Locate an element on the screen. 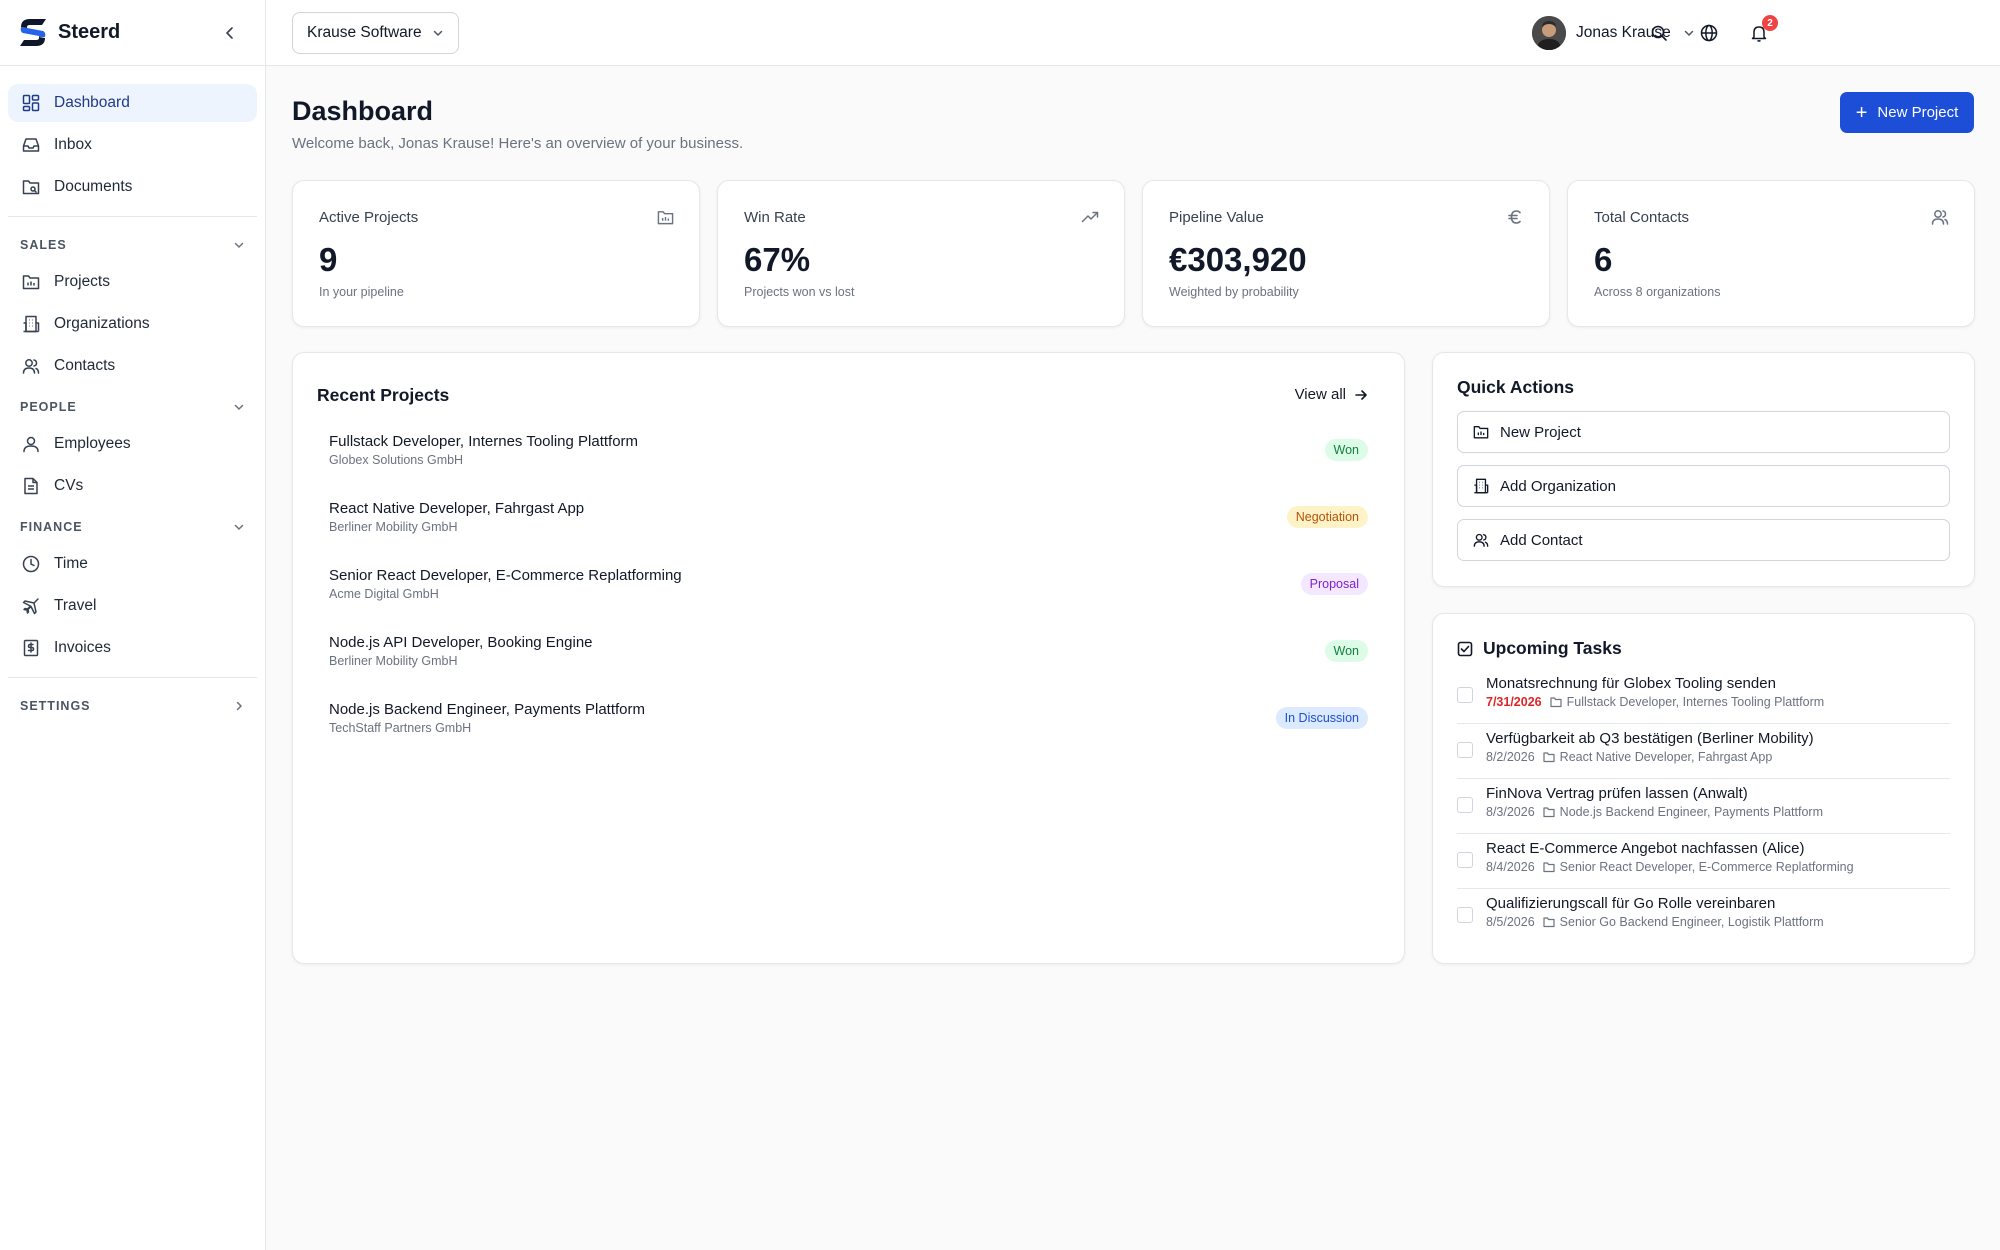 The height and width of the screenshot is (1250, 2000). status-badge: In Discussion is located at coordinates (1321, 718).